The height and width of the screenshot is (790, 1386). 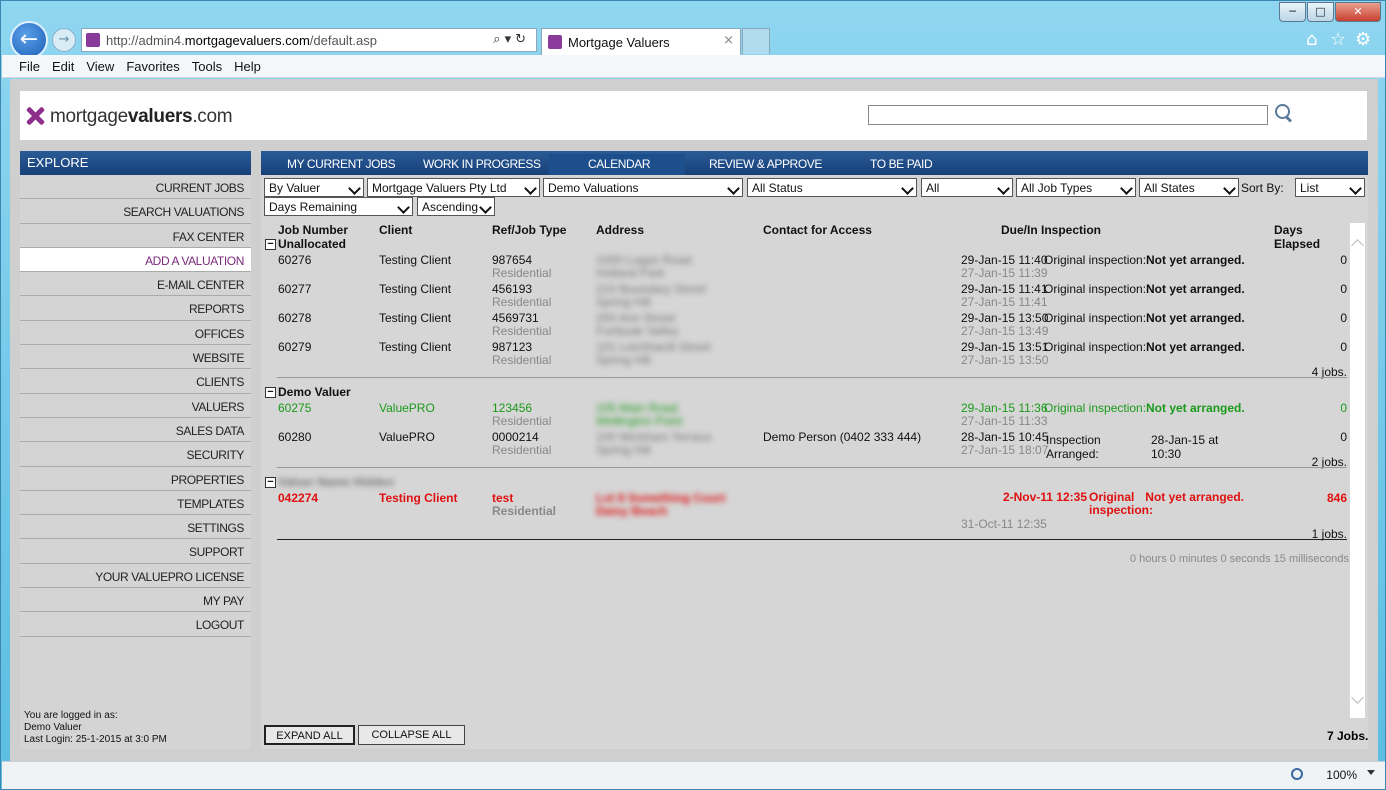 I want to click on group-header: Valuer Name Hidden, so click(x=336, y=482).